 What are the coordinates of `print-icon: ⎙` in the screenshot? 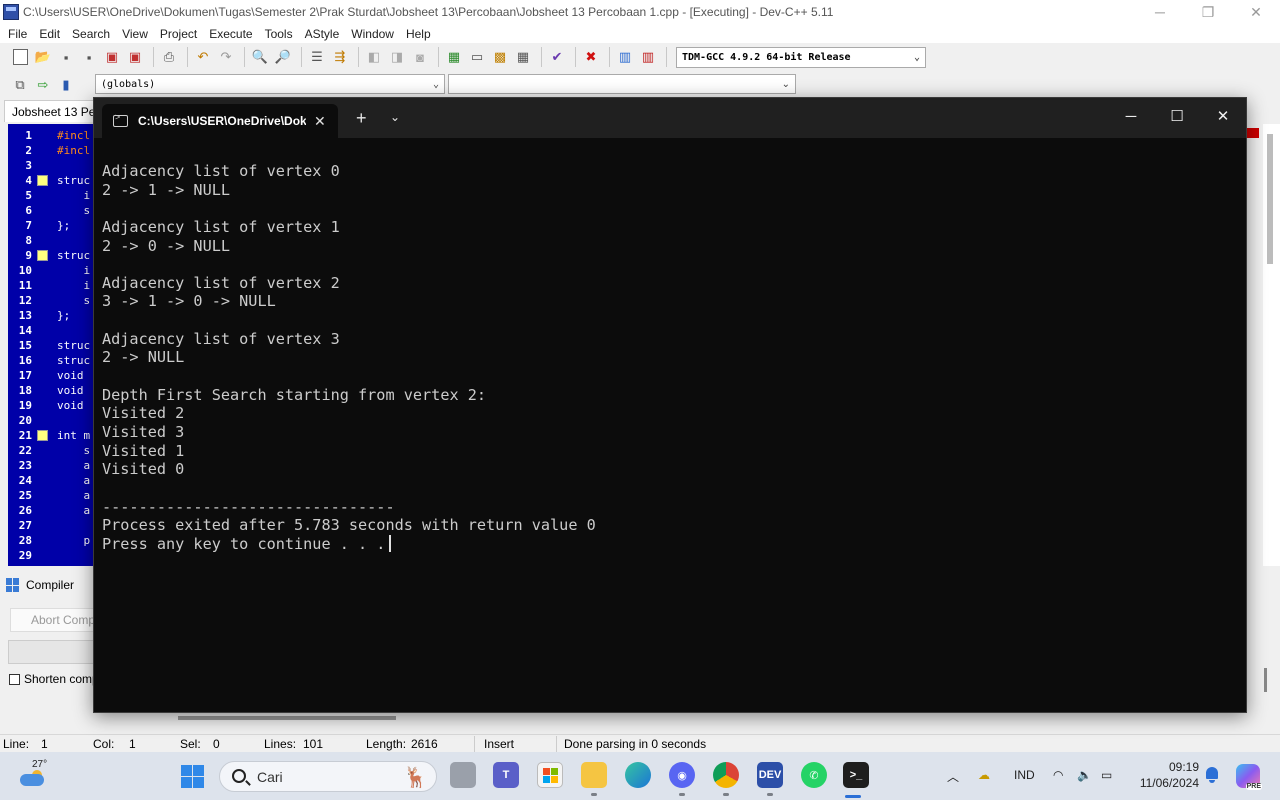 It's located at (169, 57).